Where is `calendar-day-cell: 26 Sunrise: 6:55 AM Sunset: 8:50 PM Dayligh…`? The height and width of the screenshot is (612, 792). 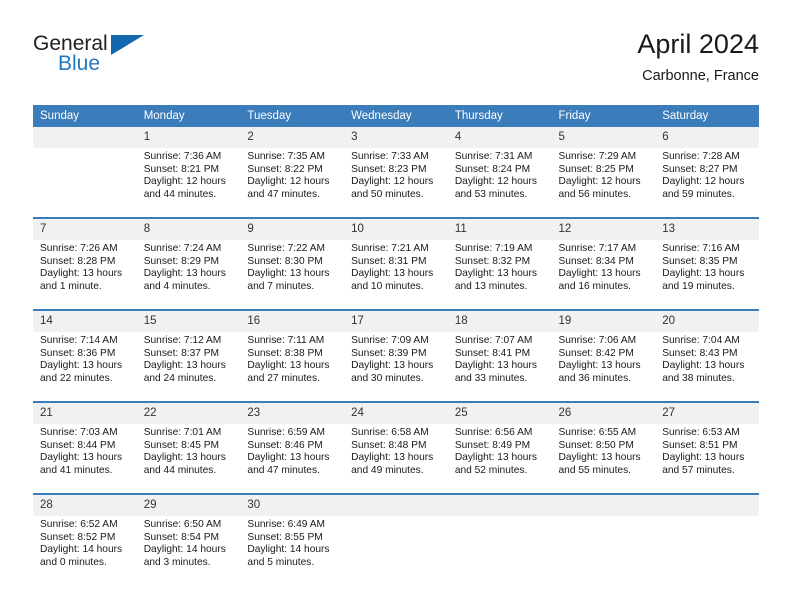
calendar-day-cell: 26 Sunrise: 6:55 AM Sunset: 8:50 PM Dayligh… is located at coordinates (603, 447).